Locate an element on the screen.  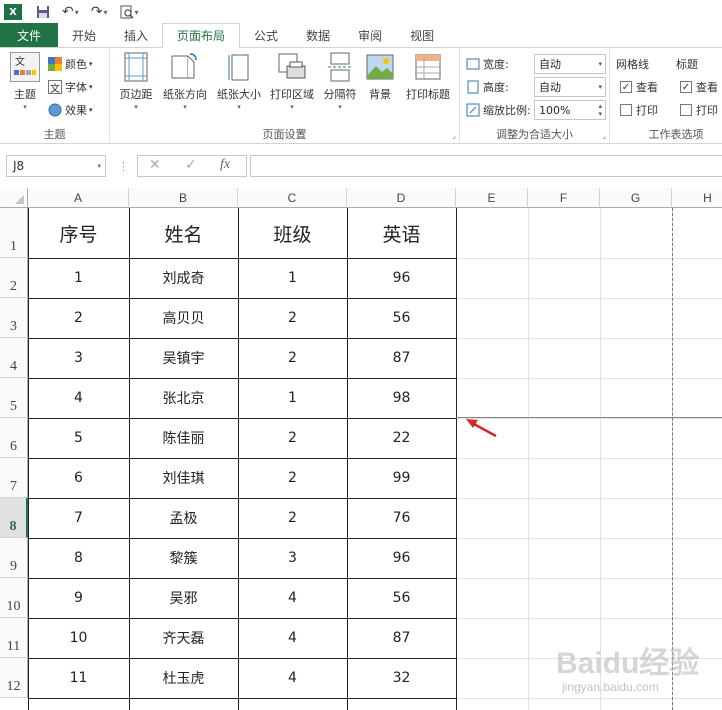
row-header-7: 7 is located at coordinates (14, 478).